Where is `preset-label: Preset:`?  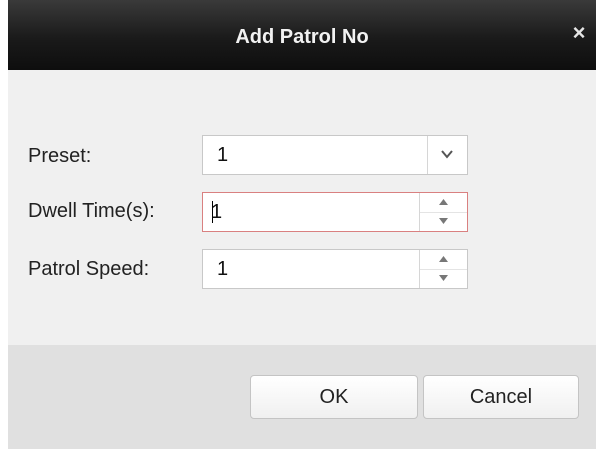 preset-label: Preset: is located at coordinates (60, 156).